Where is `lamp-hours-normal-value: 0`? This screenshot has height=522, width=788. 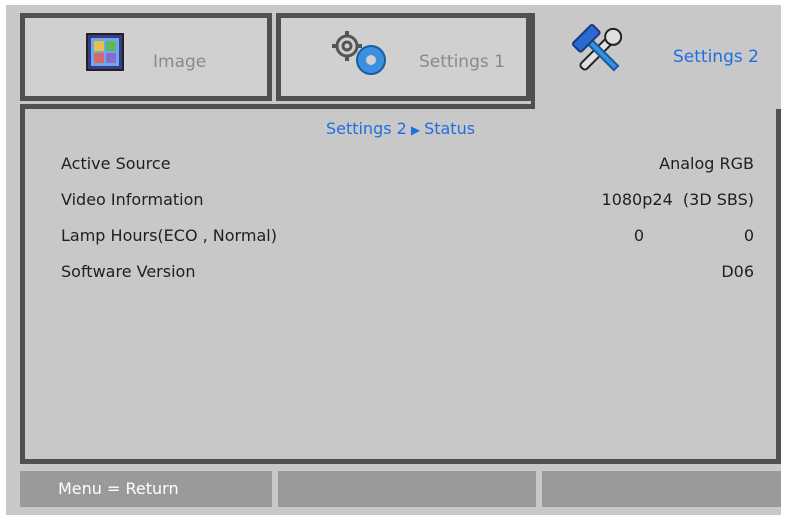 lamp-hours-normal-value: 0 is located at coordinates (748, 235).